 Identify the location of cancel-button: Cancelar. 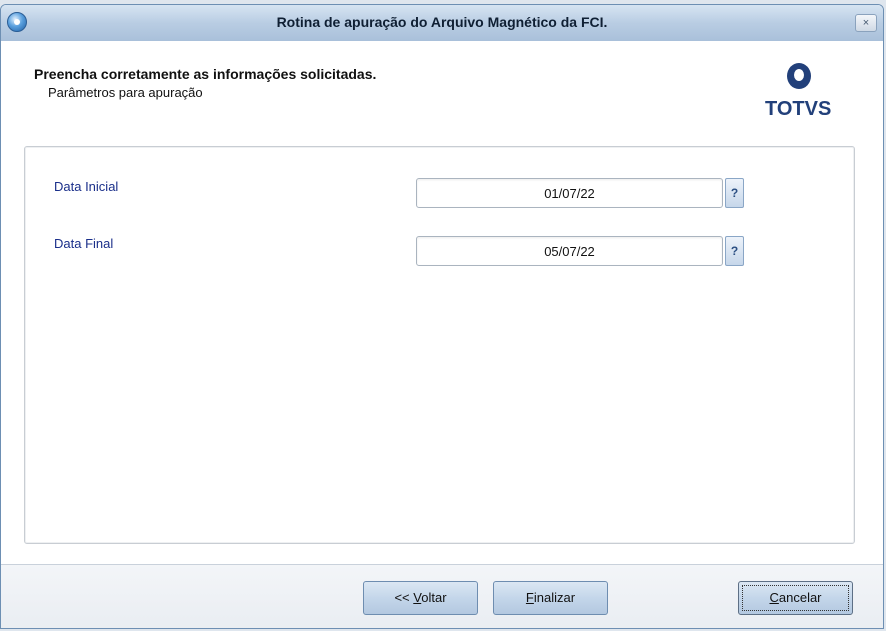
(795, 598).